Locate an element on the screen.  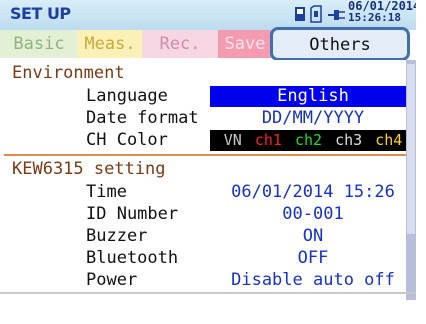
id-number-value: 00-001 is located at coordinates (308, 214).